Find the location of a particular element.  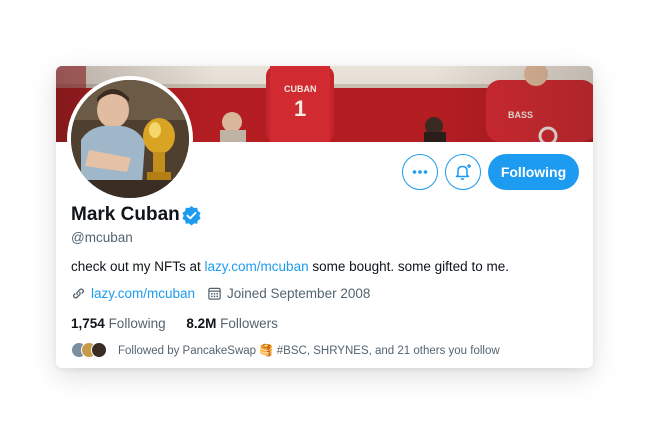

avatar-photo is located at coordinates (130, 139).